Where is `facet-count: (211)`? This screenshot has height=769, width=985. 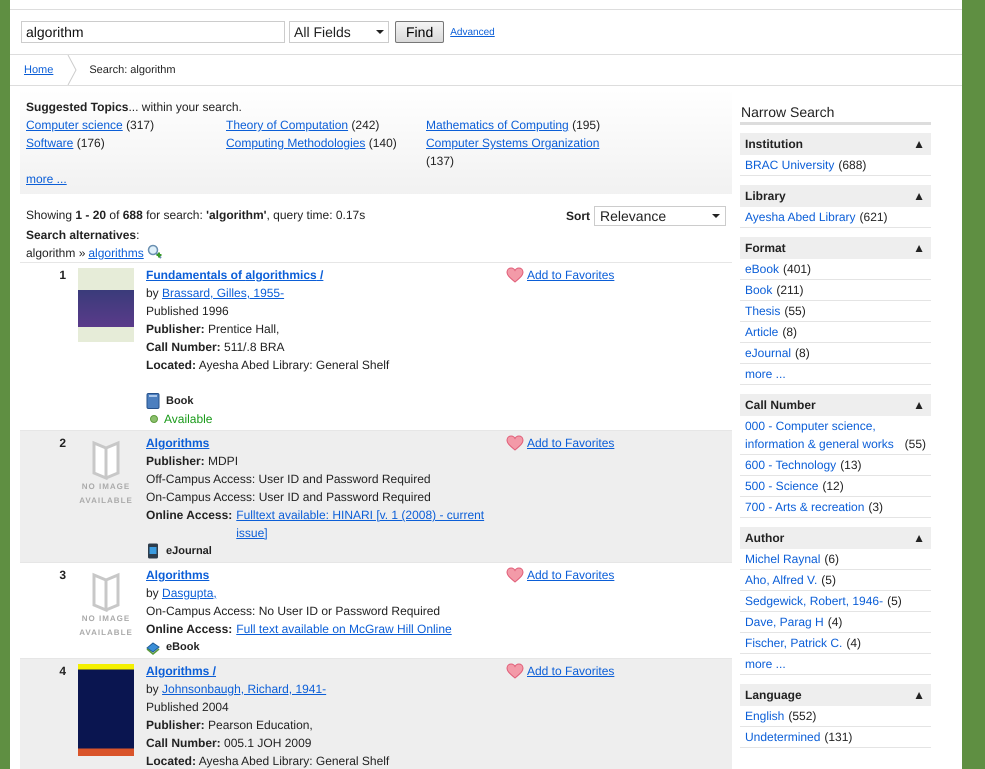 facet-count: (211) is located at coordinates (790, 290).